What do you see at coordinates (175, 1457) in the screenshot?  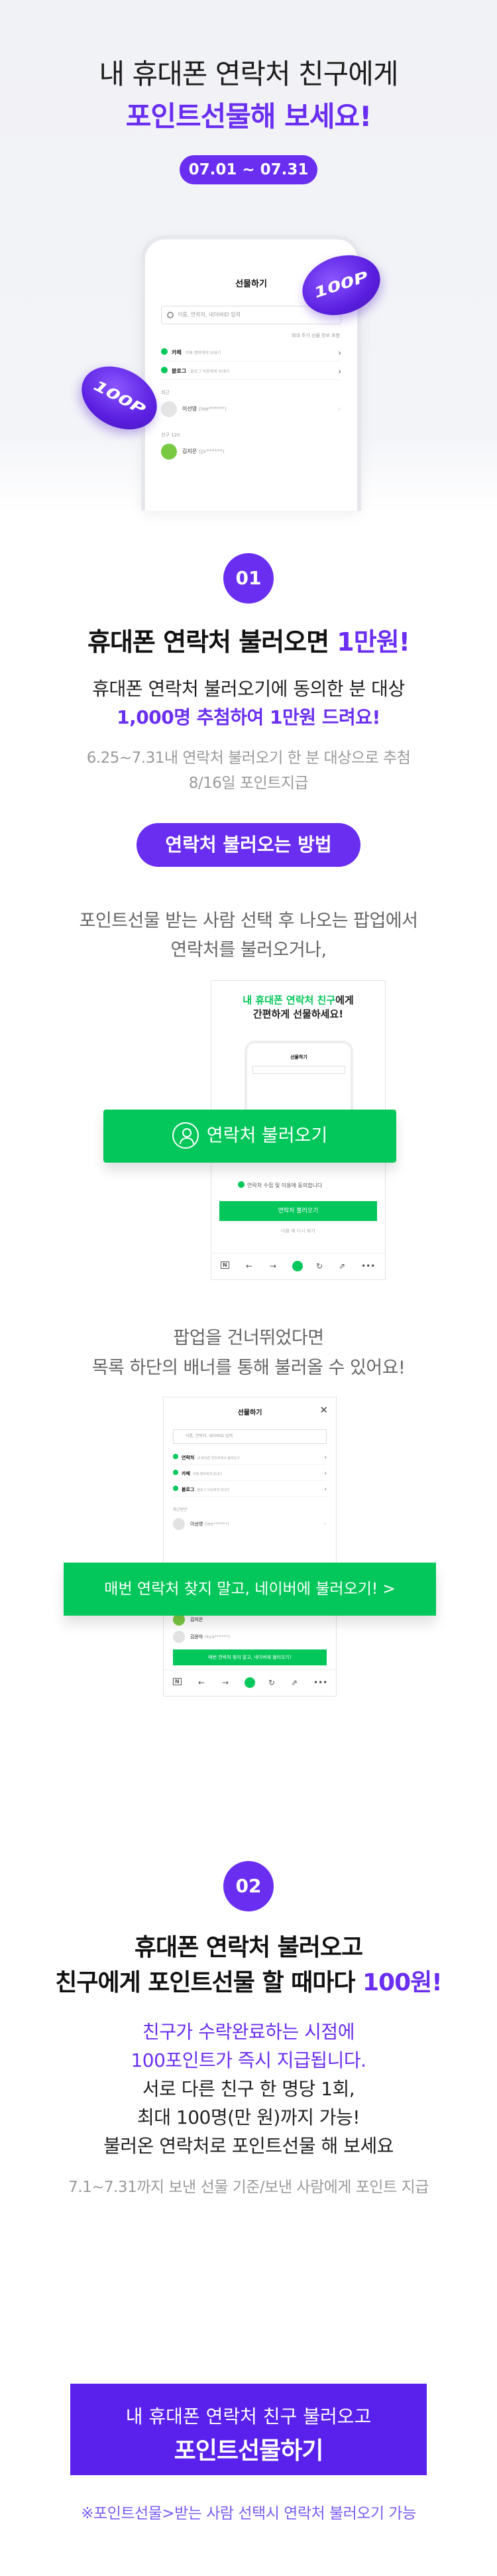 I see `contacts-icon` at bounding box center [175, 1457].